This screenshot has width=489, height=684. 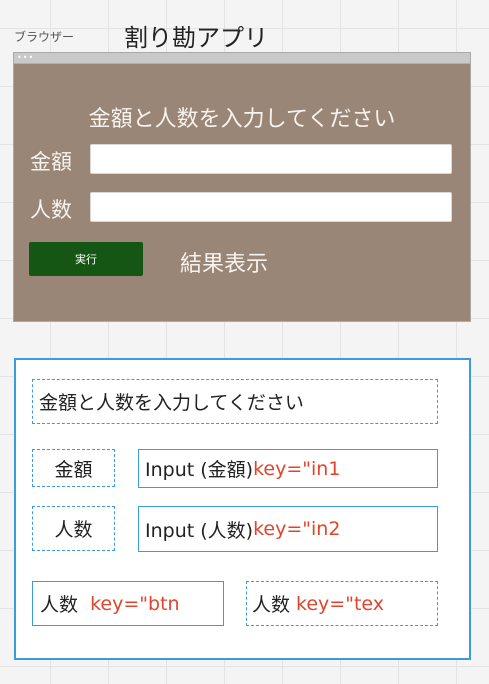 I want to click on browser-titlebar: •••, so click(x=242, y=58).